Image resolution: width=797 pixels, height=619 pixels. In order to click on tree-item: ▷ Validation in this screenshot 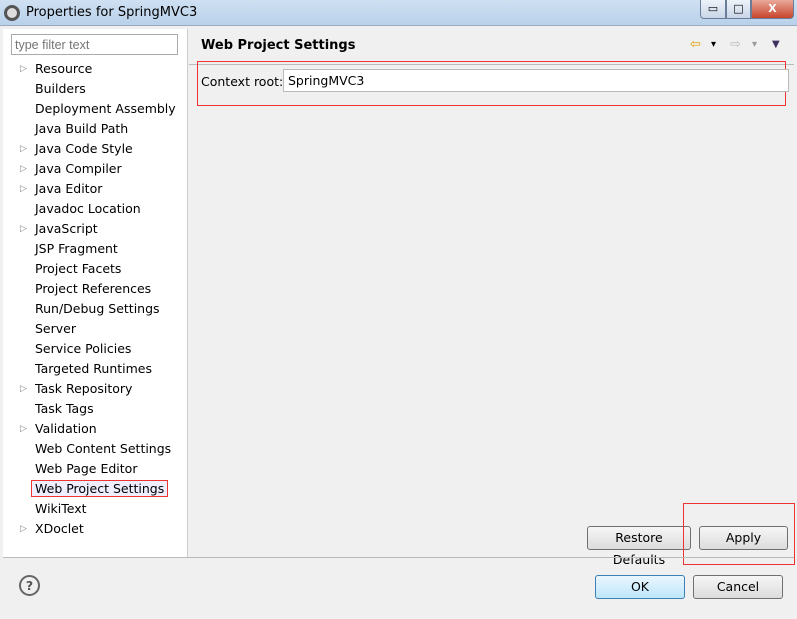, I will do `click(95, 429)`.